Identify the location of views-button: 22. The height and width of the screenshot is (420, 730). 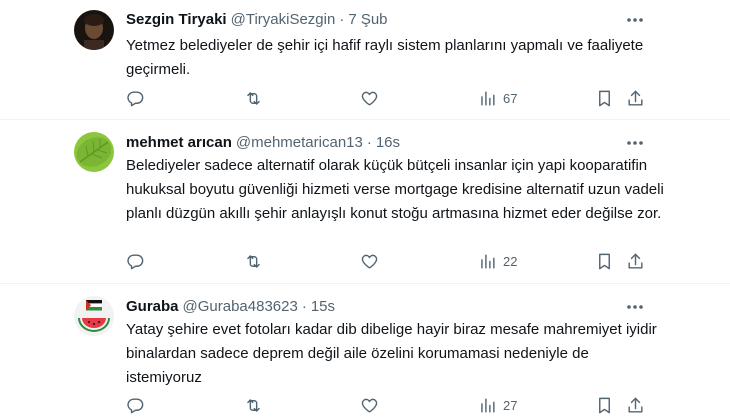
(497, 261).